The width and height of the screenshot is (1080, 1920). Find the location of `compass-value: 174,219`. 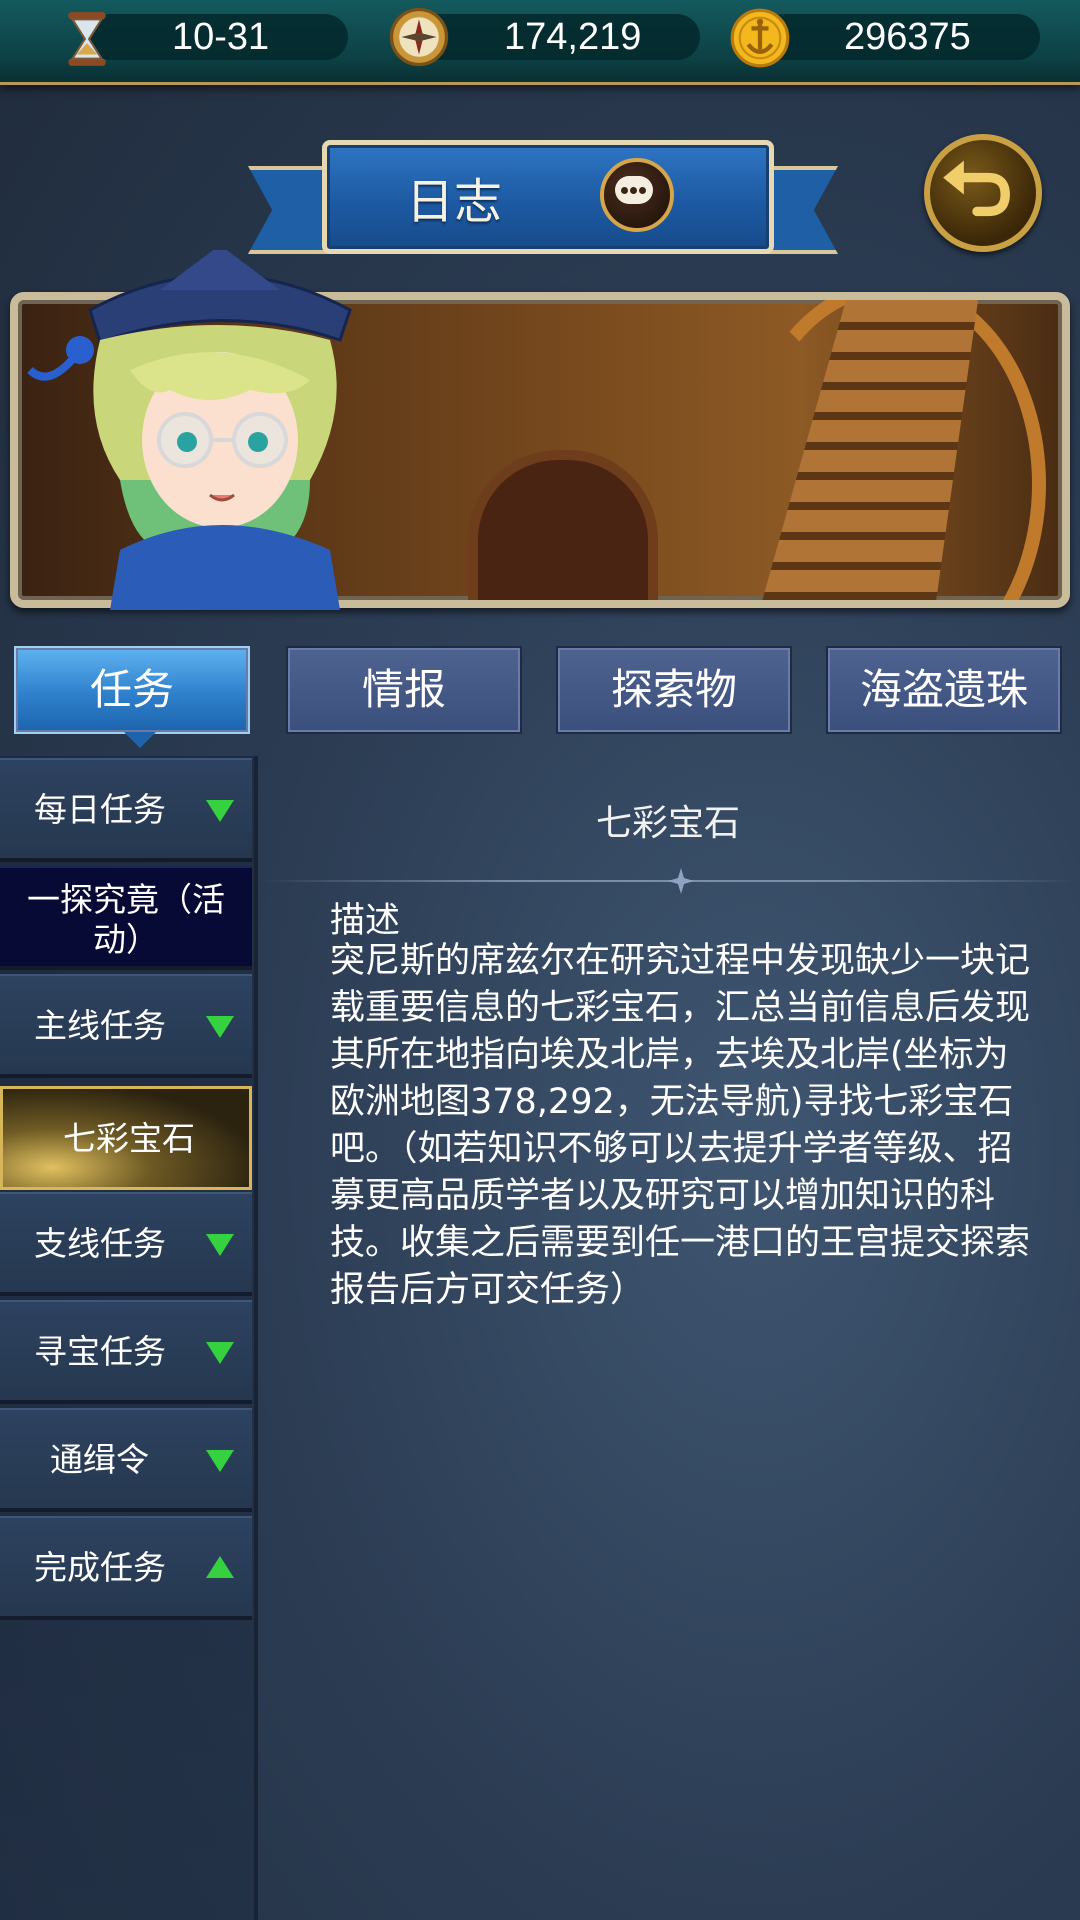

compass-value: 174,219 is located at coordinates (573, 37).